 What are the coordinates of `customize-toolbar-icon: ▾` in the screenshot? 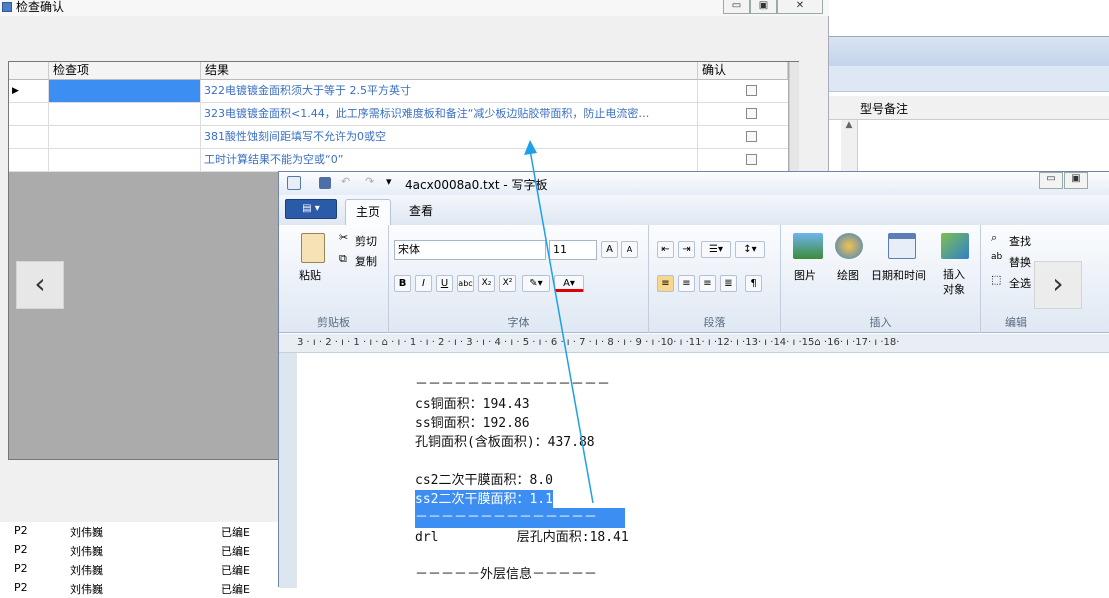 It's located at (389, 181).